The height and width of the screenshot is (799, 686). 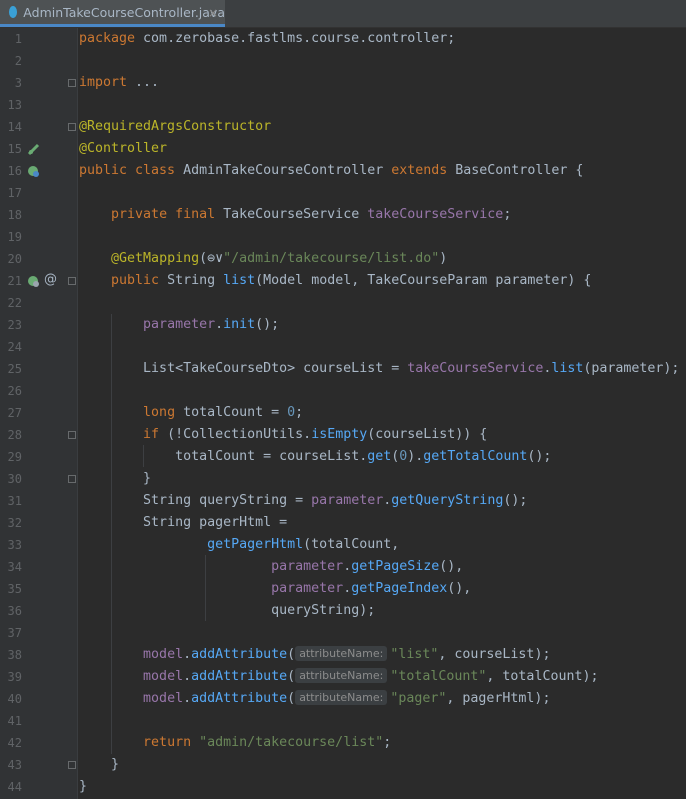 What do you see at coordinates (14, 765) in the screenshot?
I see `line-number: 43` at bounding box center [14, 765].